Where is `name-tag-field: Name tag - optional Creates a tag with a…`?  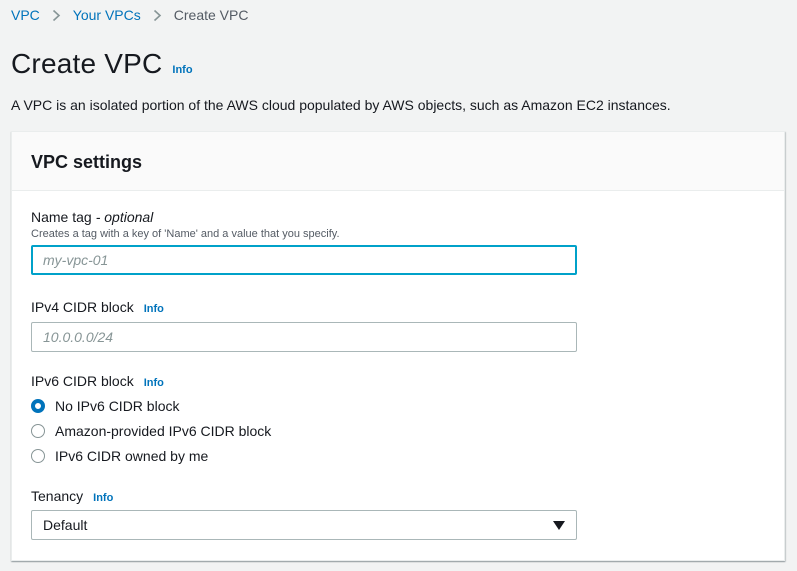
name-tag-field: Name tag - optional Creates a tag with a… is located at coordinates (304, 242).